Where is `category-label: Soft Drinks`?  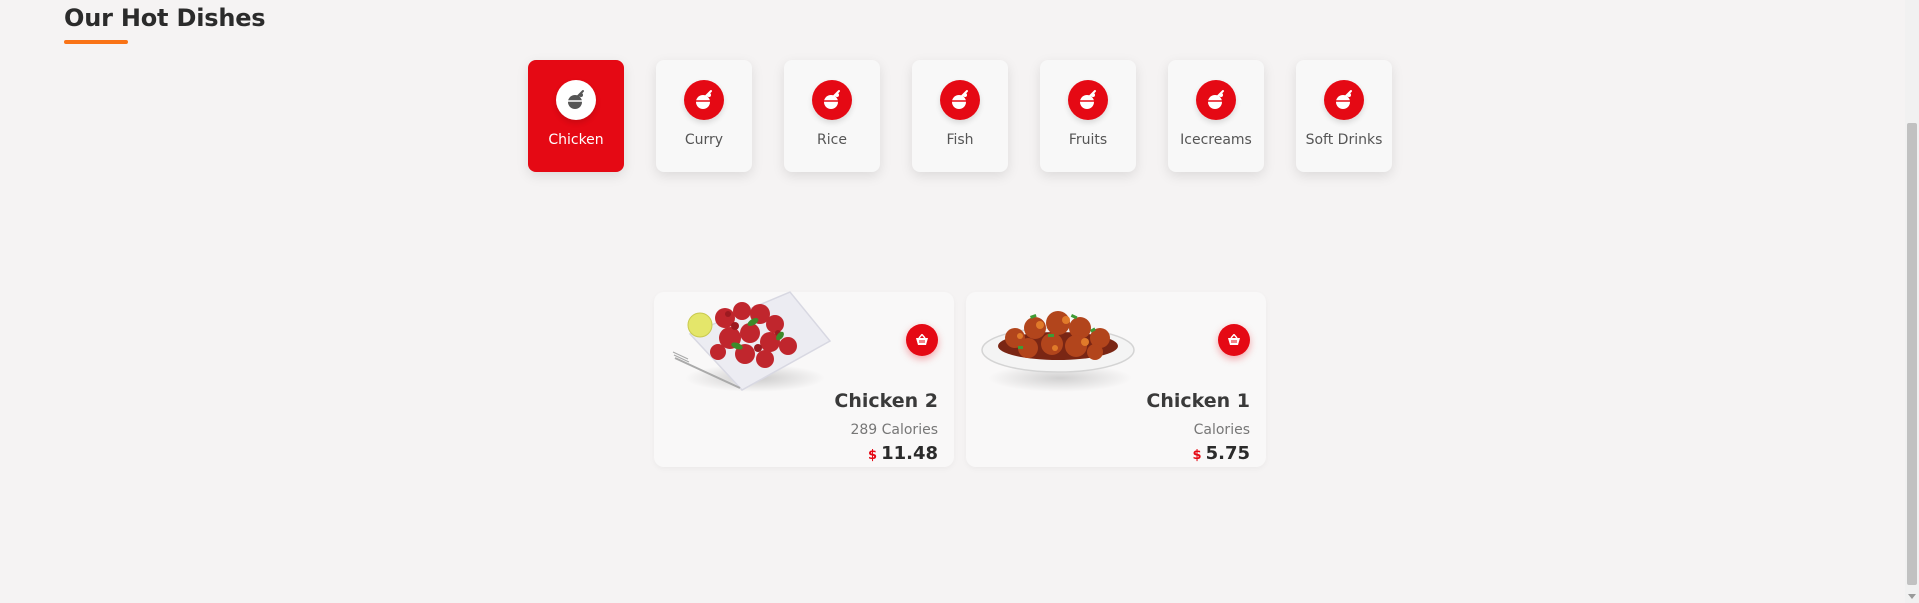 category-label: Soft Drinks is located at coordinates (1344, 140).